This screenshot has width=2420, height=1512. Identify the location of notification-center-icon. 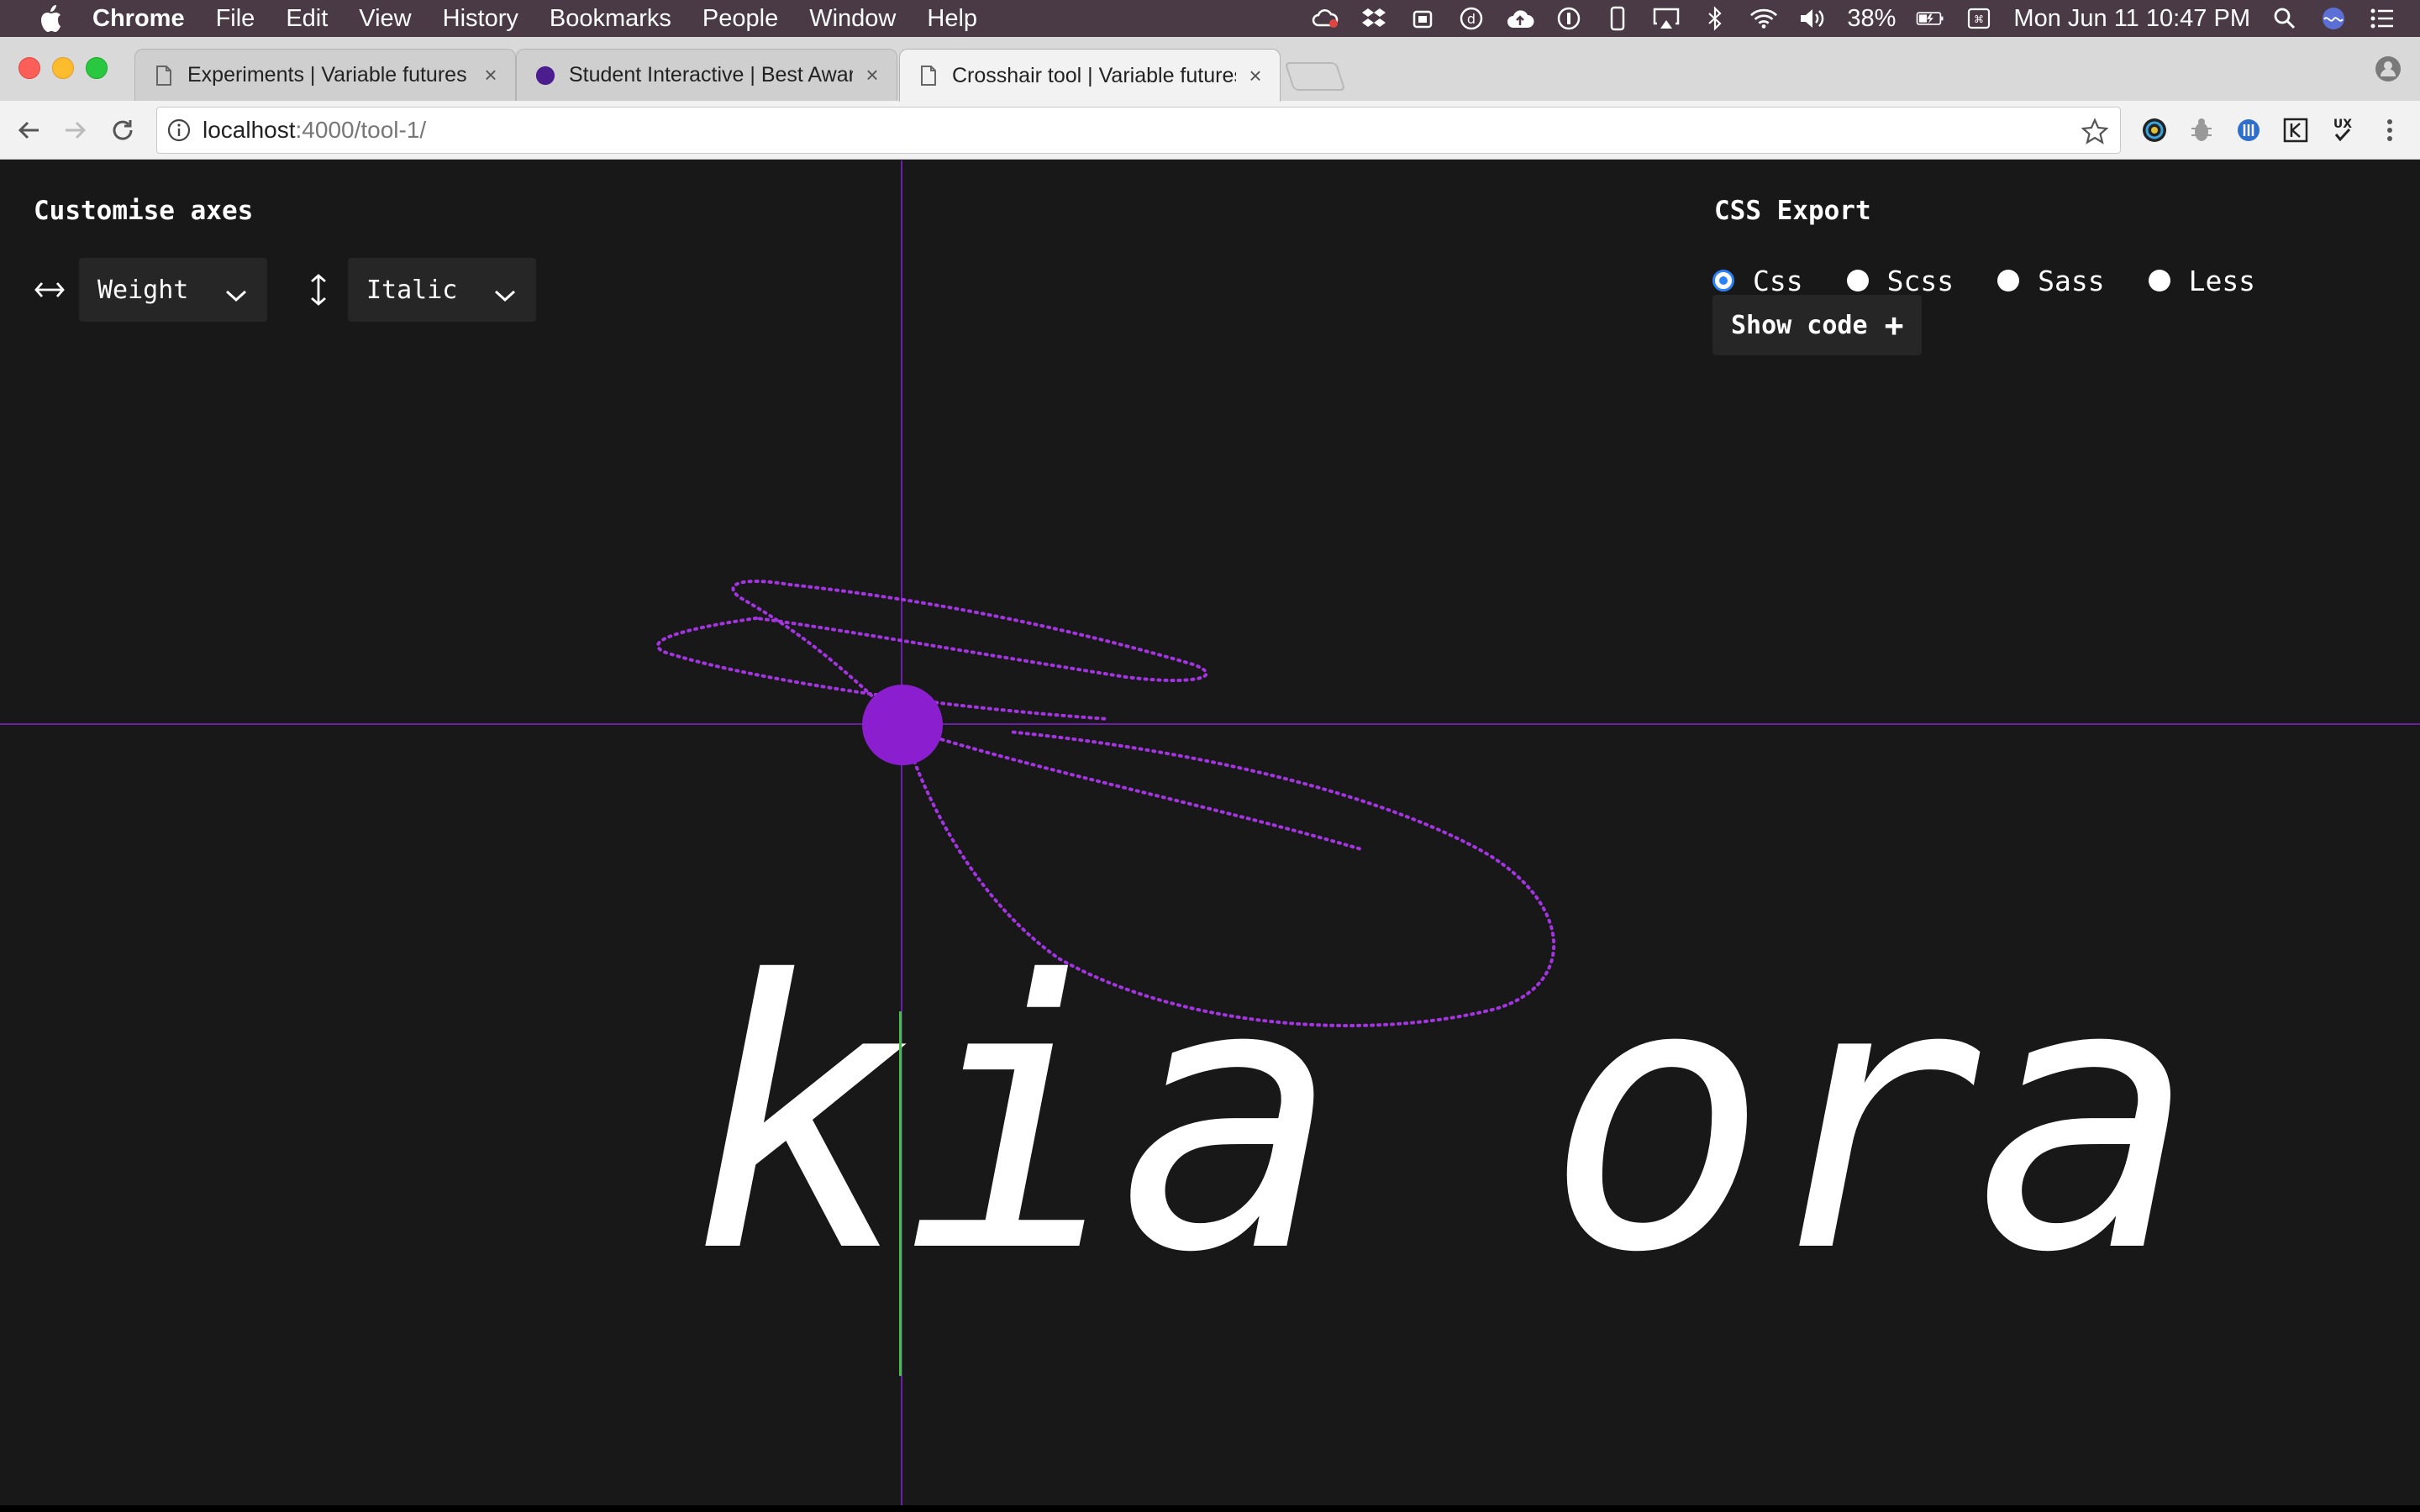
(2382, 18).